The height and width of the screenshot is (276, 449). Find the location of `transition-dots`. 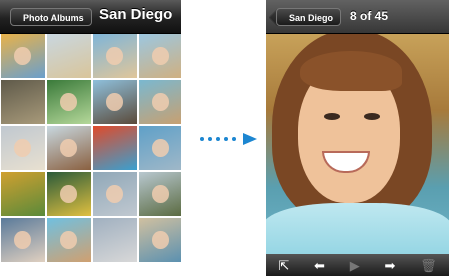

transition-dots is located at coordinates (220, 139).